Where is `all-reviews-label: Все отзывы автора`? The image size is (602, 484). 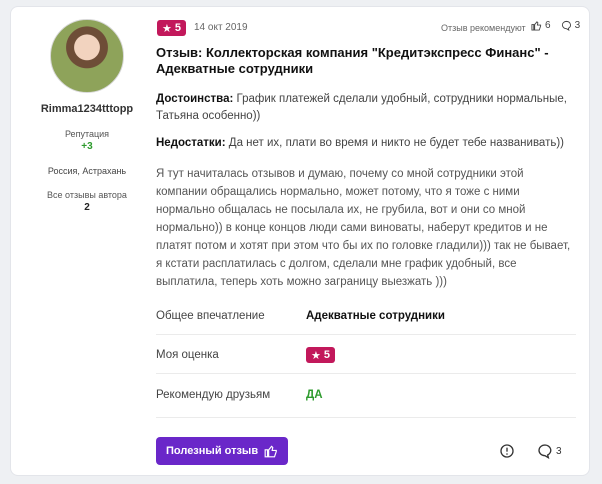
all-reviews-label: Все отзывы автора is located at coordinates (87, 195).